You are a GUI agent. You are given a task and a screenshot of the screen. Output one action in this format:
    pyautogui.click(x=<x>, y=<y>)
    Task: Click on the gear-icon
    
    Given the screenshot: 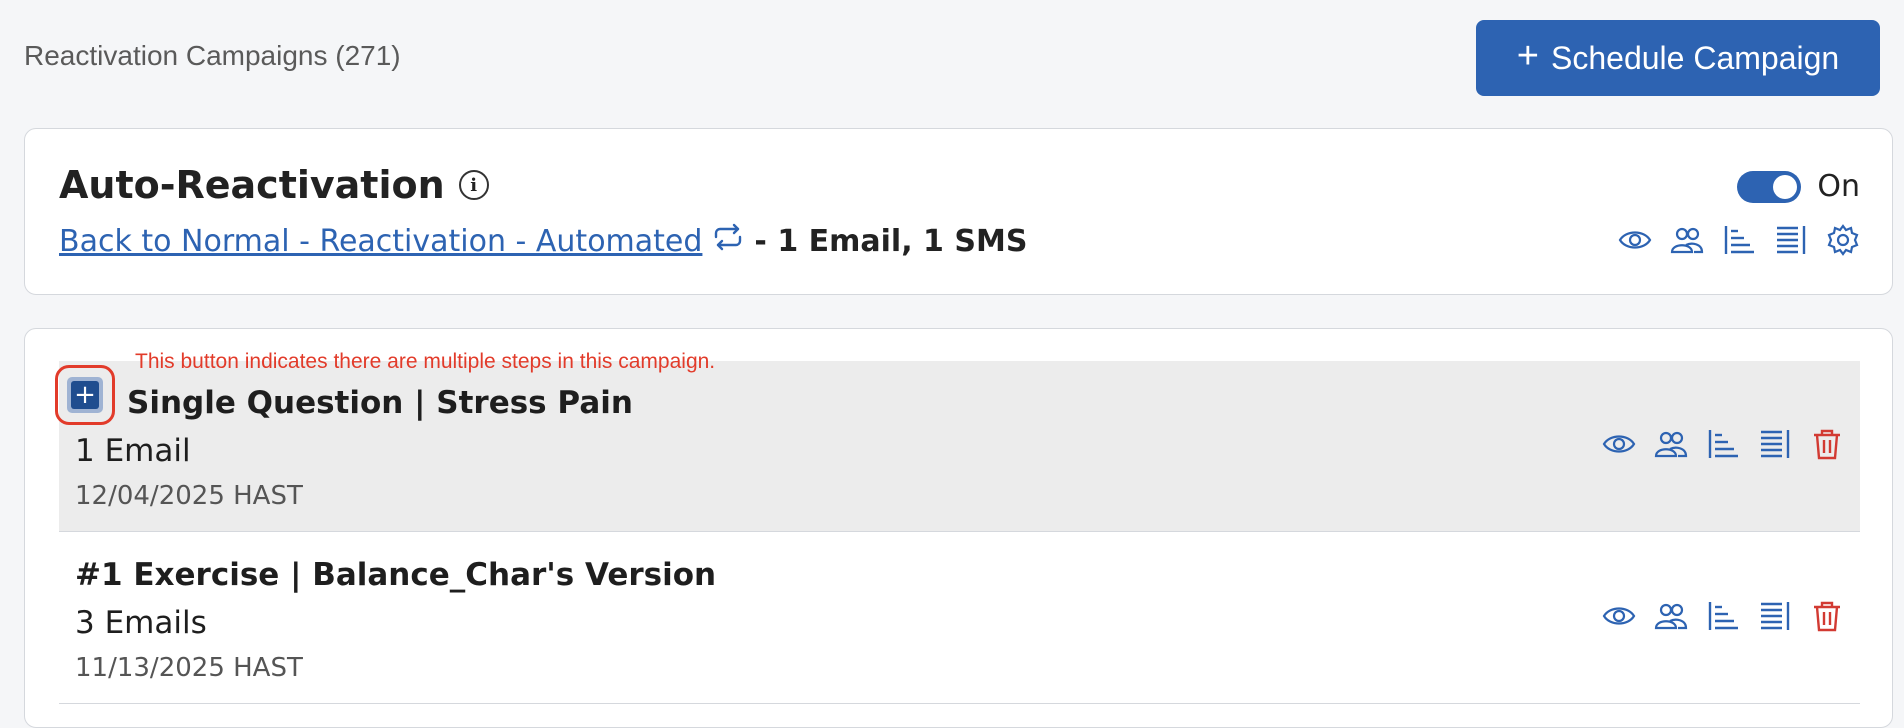 What is the action you would take?
    pyautogui.click(x=1843, y=240)
    